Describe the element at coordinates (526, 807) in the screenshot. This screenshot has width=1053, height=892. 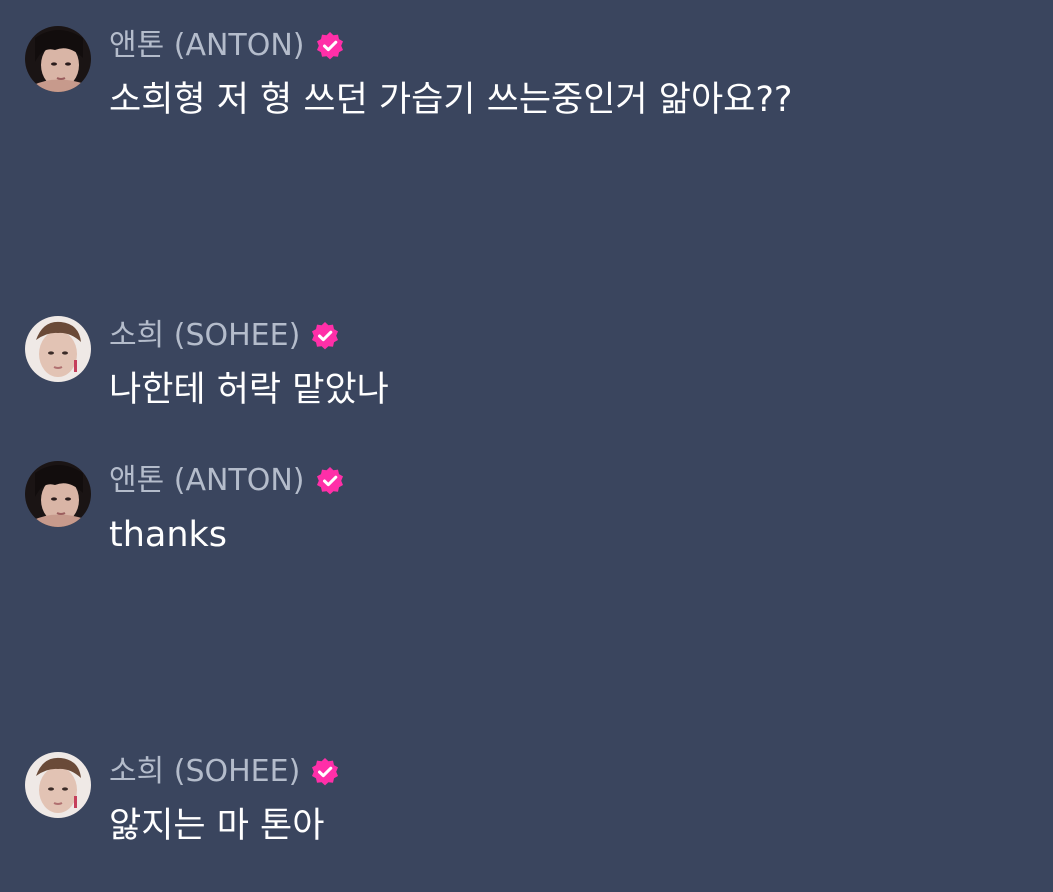
I see `message-item: 소희 (SOHEE) 앓지는 마 톤아` at that location.